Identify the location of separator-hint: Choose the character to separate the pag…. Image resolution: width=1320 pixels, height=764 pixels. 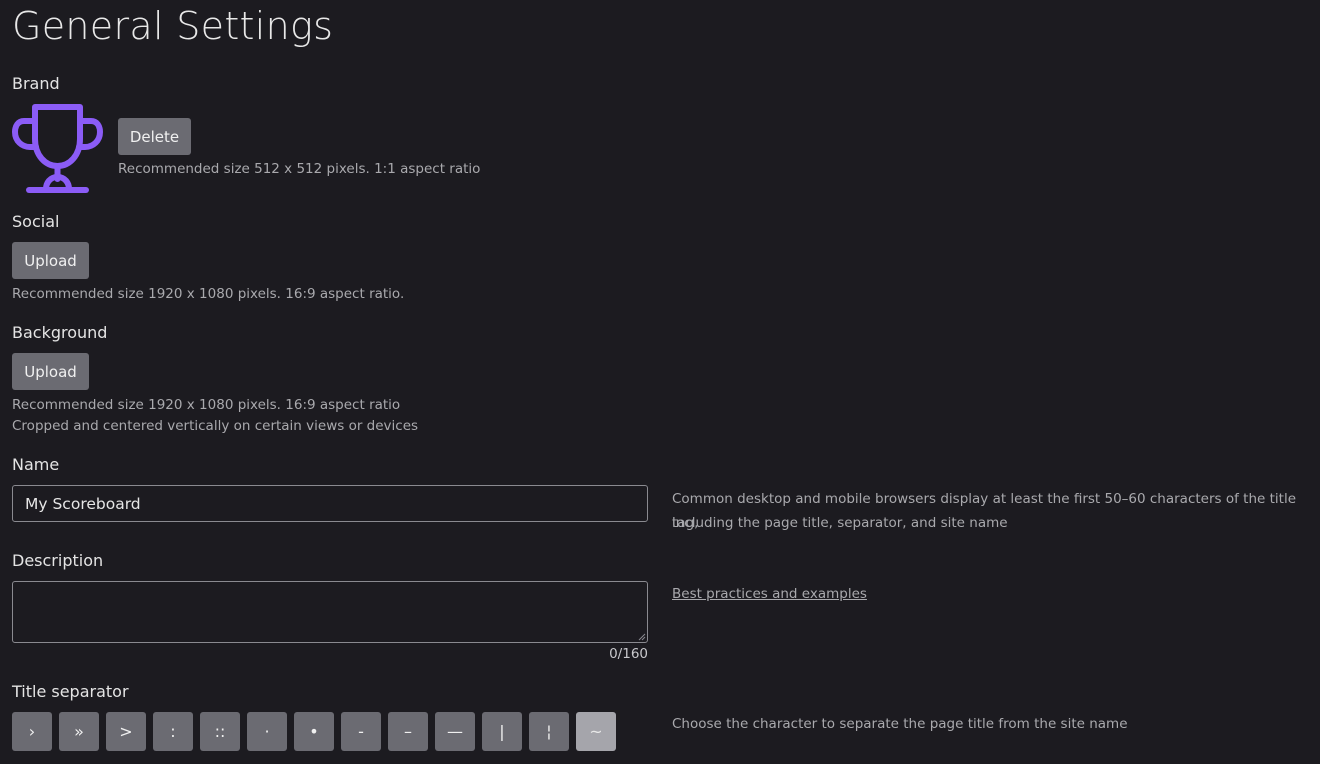
(900, 724).